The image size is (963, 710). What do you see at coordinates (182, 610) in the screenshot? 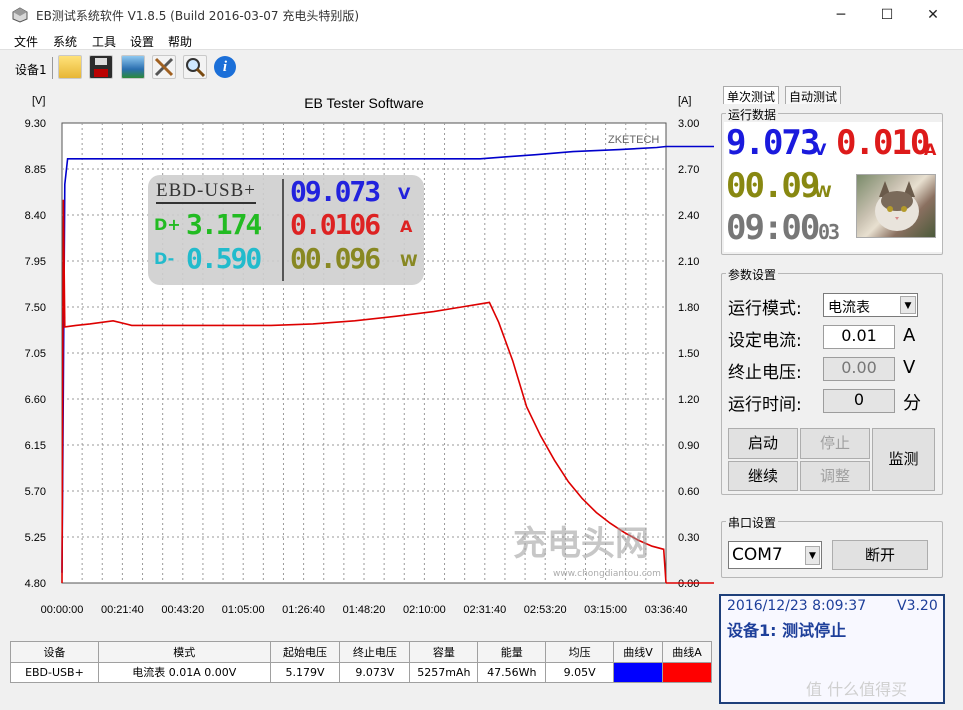
I see `x-tick-label: 00:43:20` at bounding box center [182, 610].